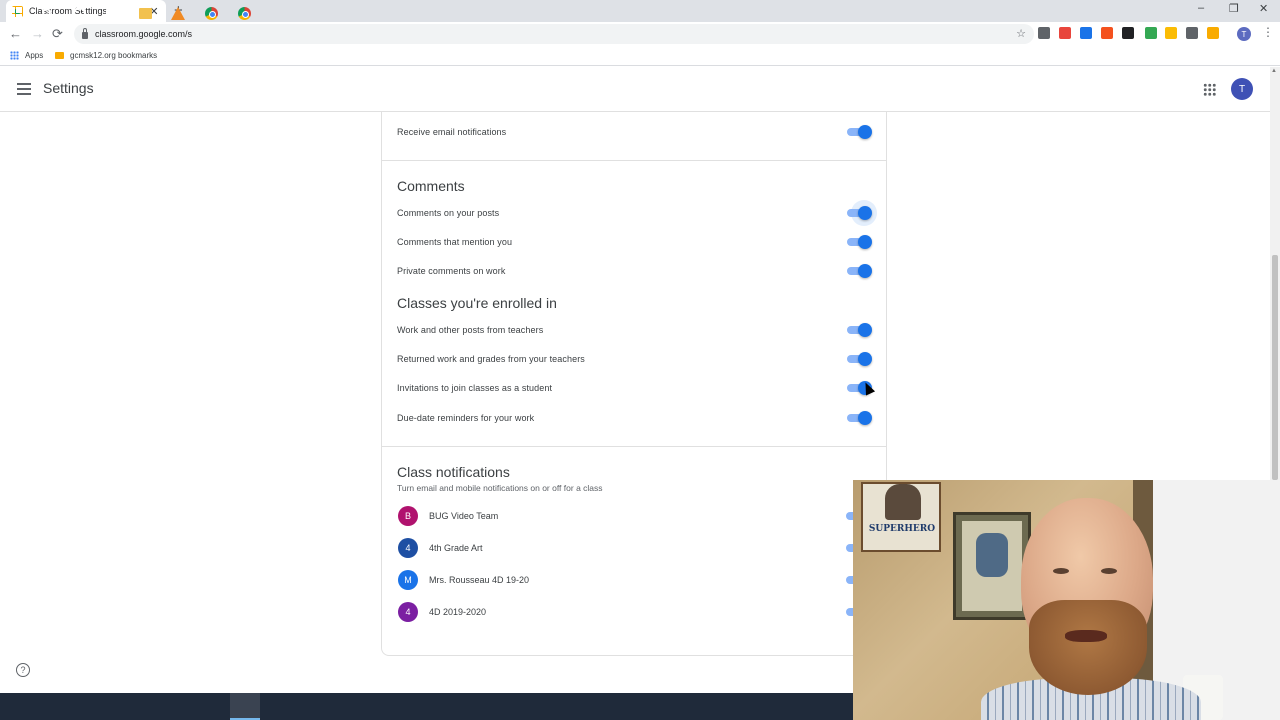  Describe the element at coordinates (475, 388) in the screenshot. I see `setting-label: Invitations to join classes as a student` at that location.